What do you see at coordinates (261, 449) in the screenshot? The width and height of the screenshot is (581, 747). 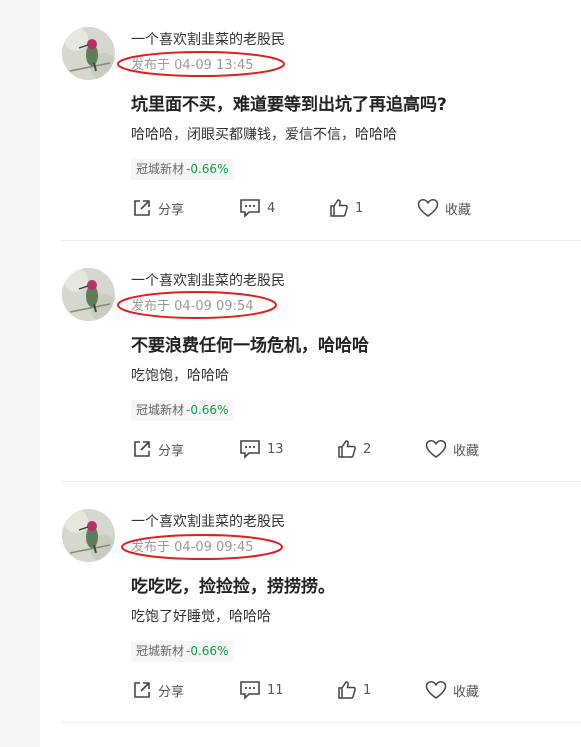 I see `comment-button: 13` at bounding box center [261, 449].